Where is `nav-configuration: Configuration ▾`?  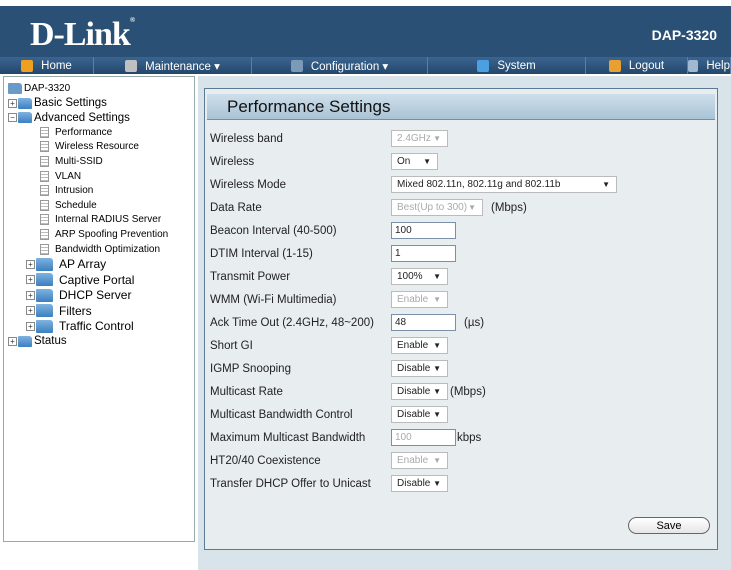 nav-configuration: Configuration ▾ is located at coordinates (340, 65).